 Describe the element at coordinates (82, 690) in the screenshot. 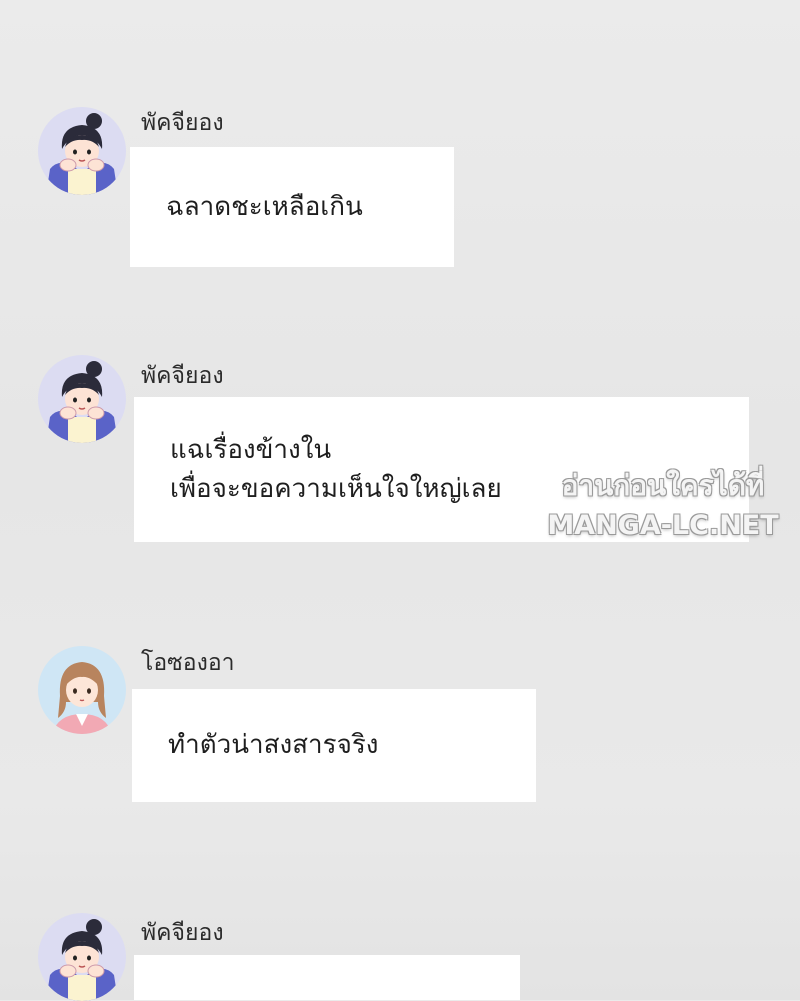

I see `avatar-oh-seongah-icon` at that location.